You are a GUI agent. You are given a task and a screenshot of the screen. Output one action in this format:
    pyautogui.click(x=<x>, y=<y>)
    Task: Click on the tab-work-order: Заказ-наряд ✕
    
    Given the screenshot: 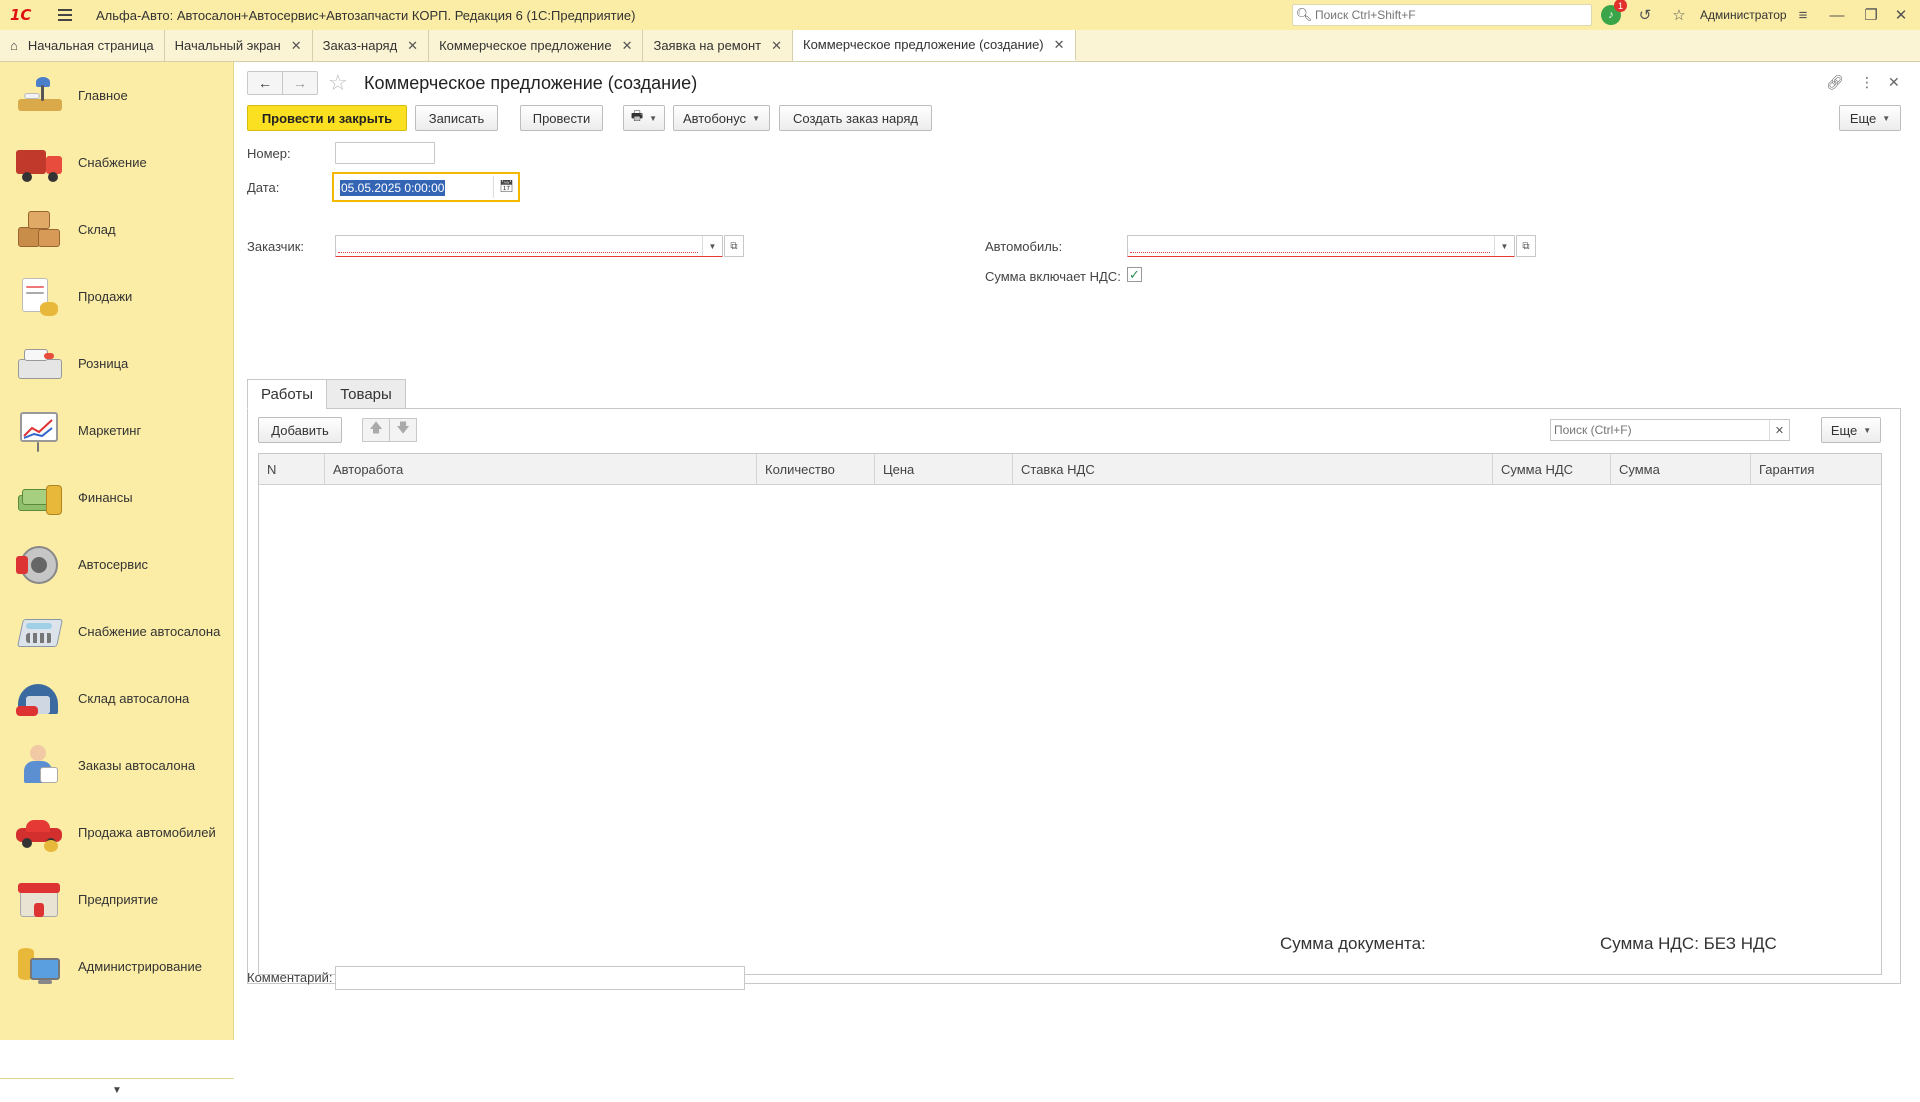 What is the action you would take?
    pyautogui.click(x=371, y=45)
    